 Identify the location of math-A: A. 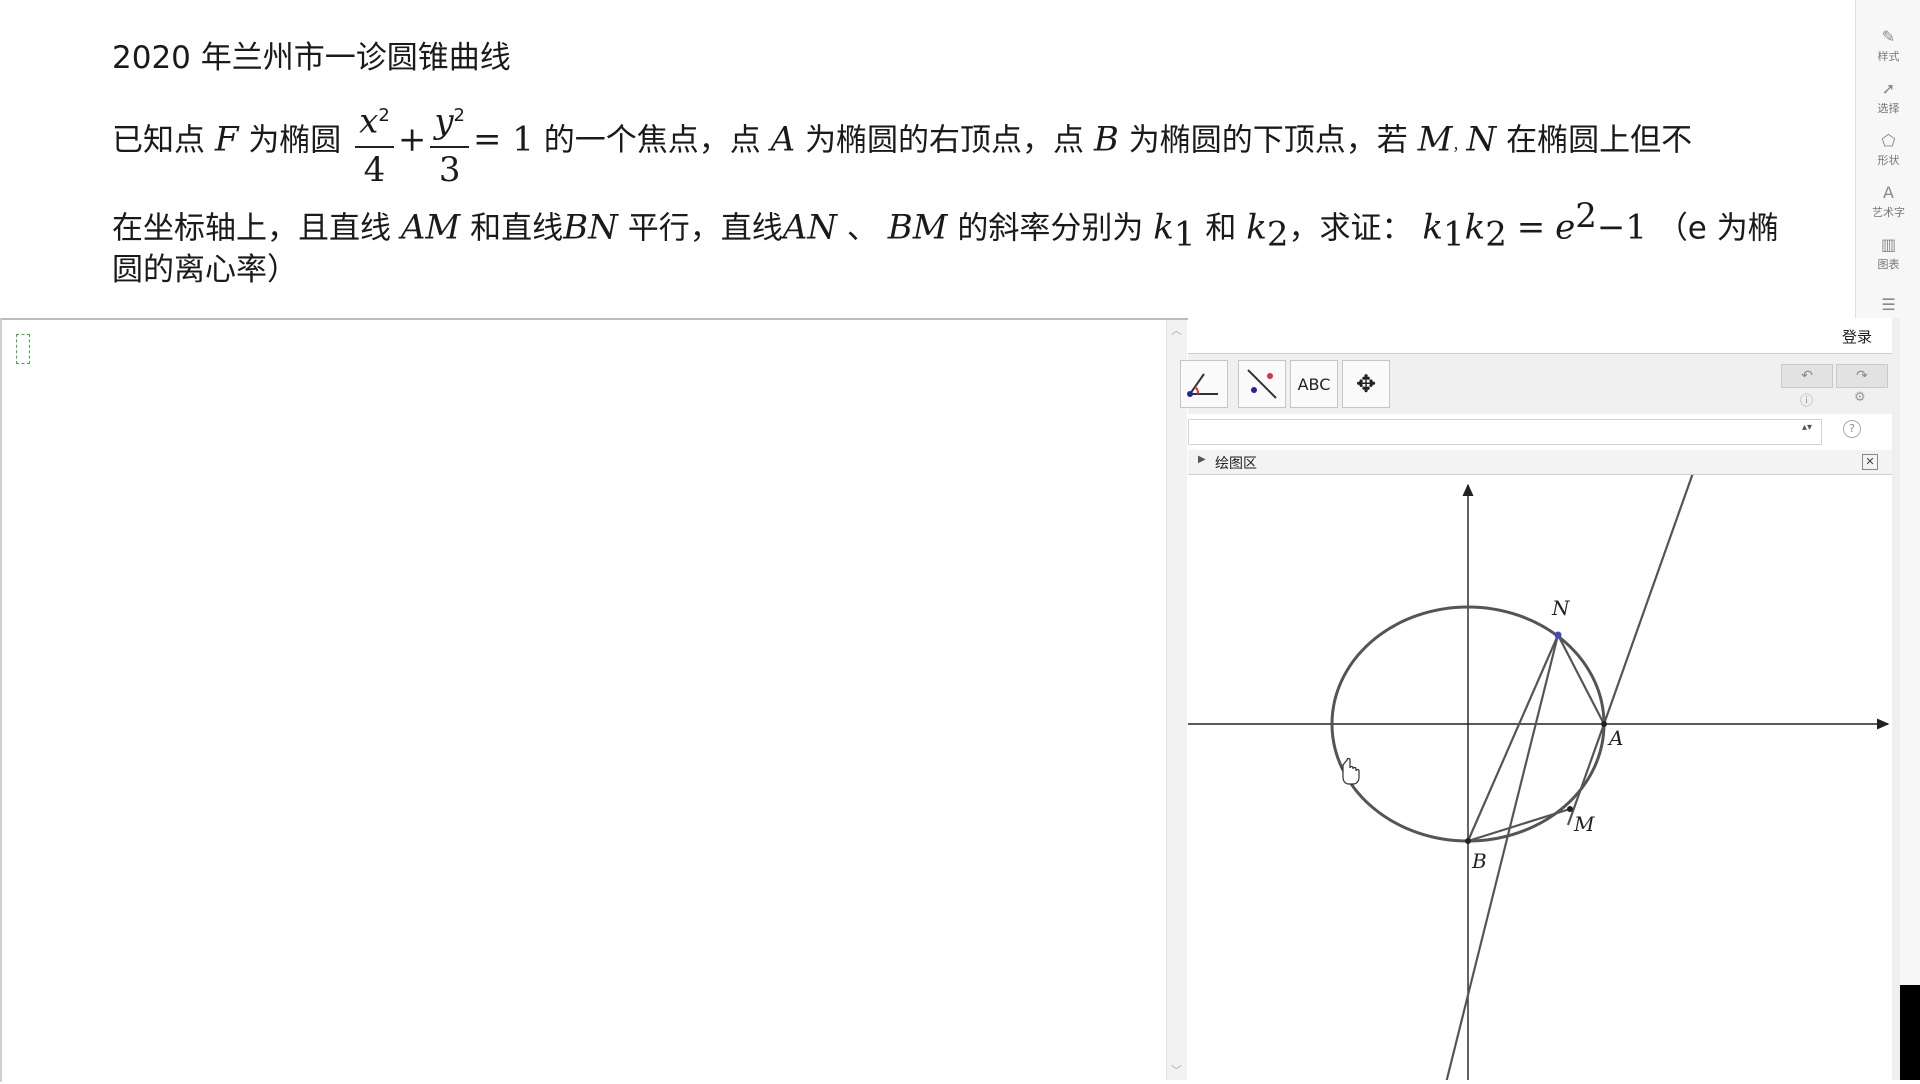
(783, 139).